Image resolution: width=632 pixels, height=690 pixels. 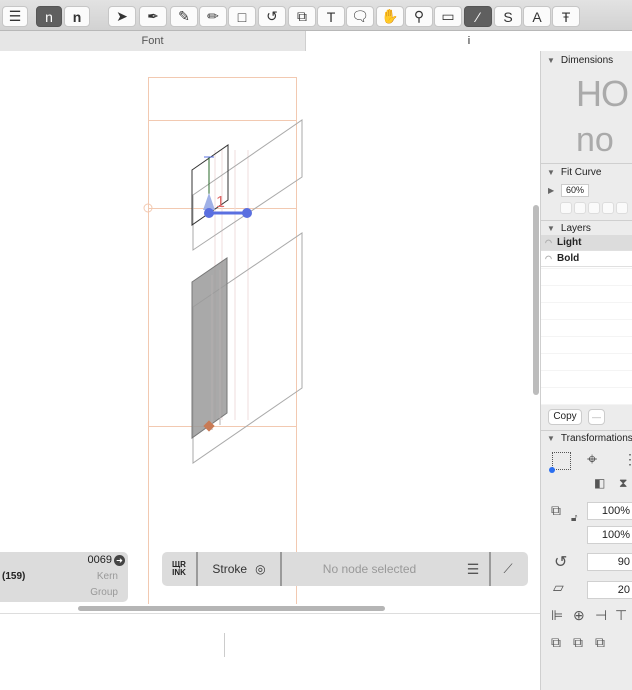 What do you see at coordinates (557, 615) in the screenshot?
I see `align-left-icon: ⊫` at bounding box center [557, 615].